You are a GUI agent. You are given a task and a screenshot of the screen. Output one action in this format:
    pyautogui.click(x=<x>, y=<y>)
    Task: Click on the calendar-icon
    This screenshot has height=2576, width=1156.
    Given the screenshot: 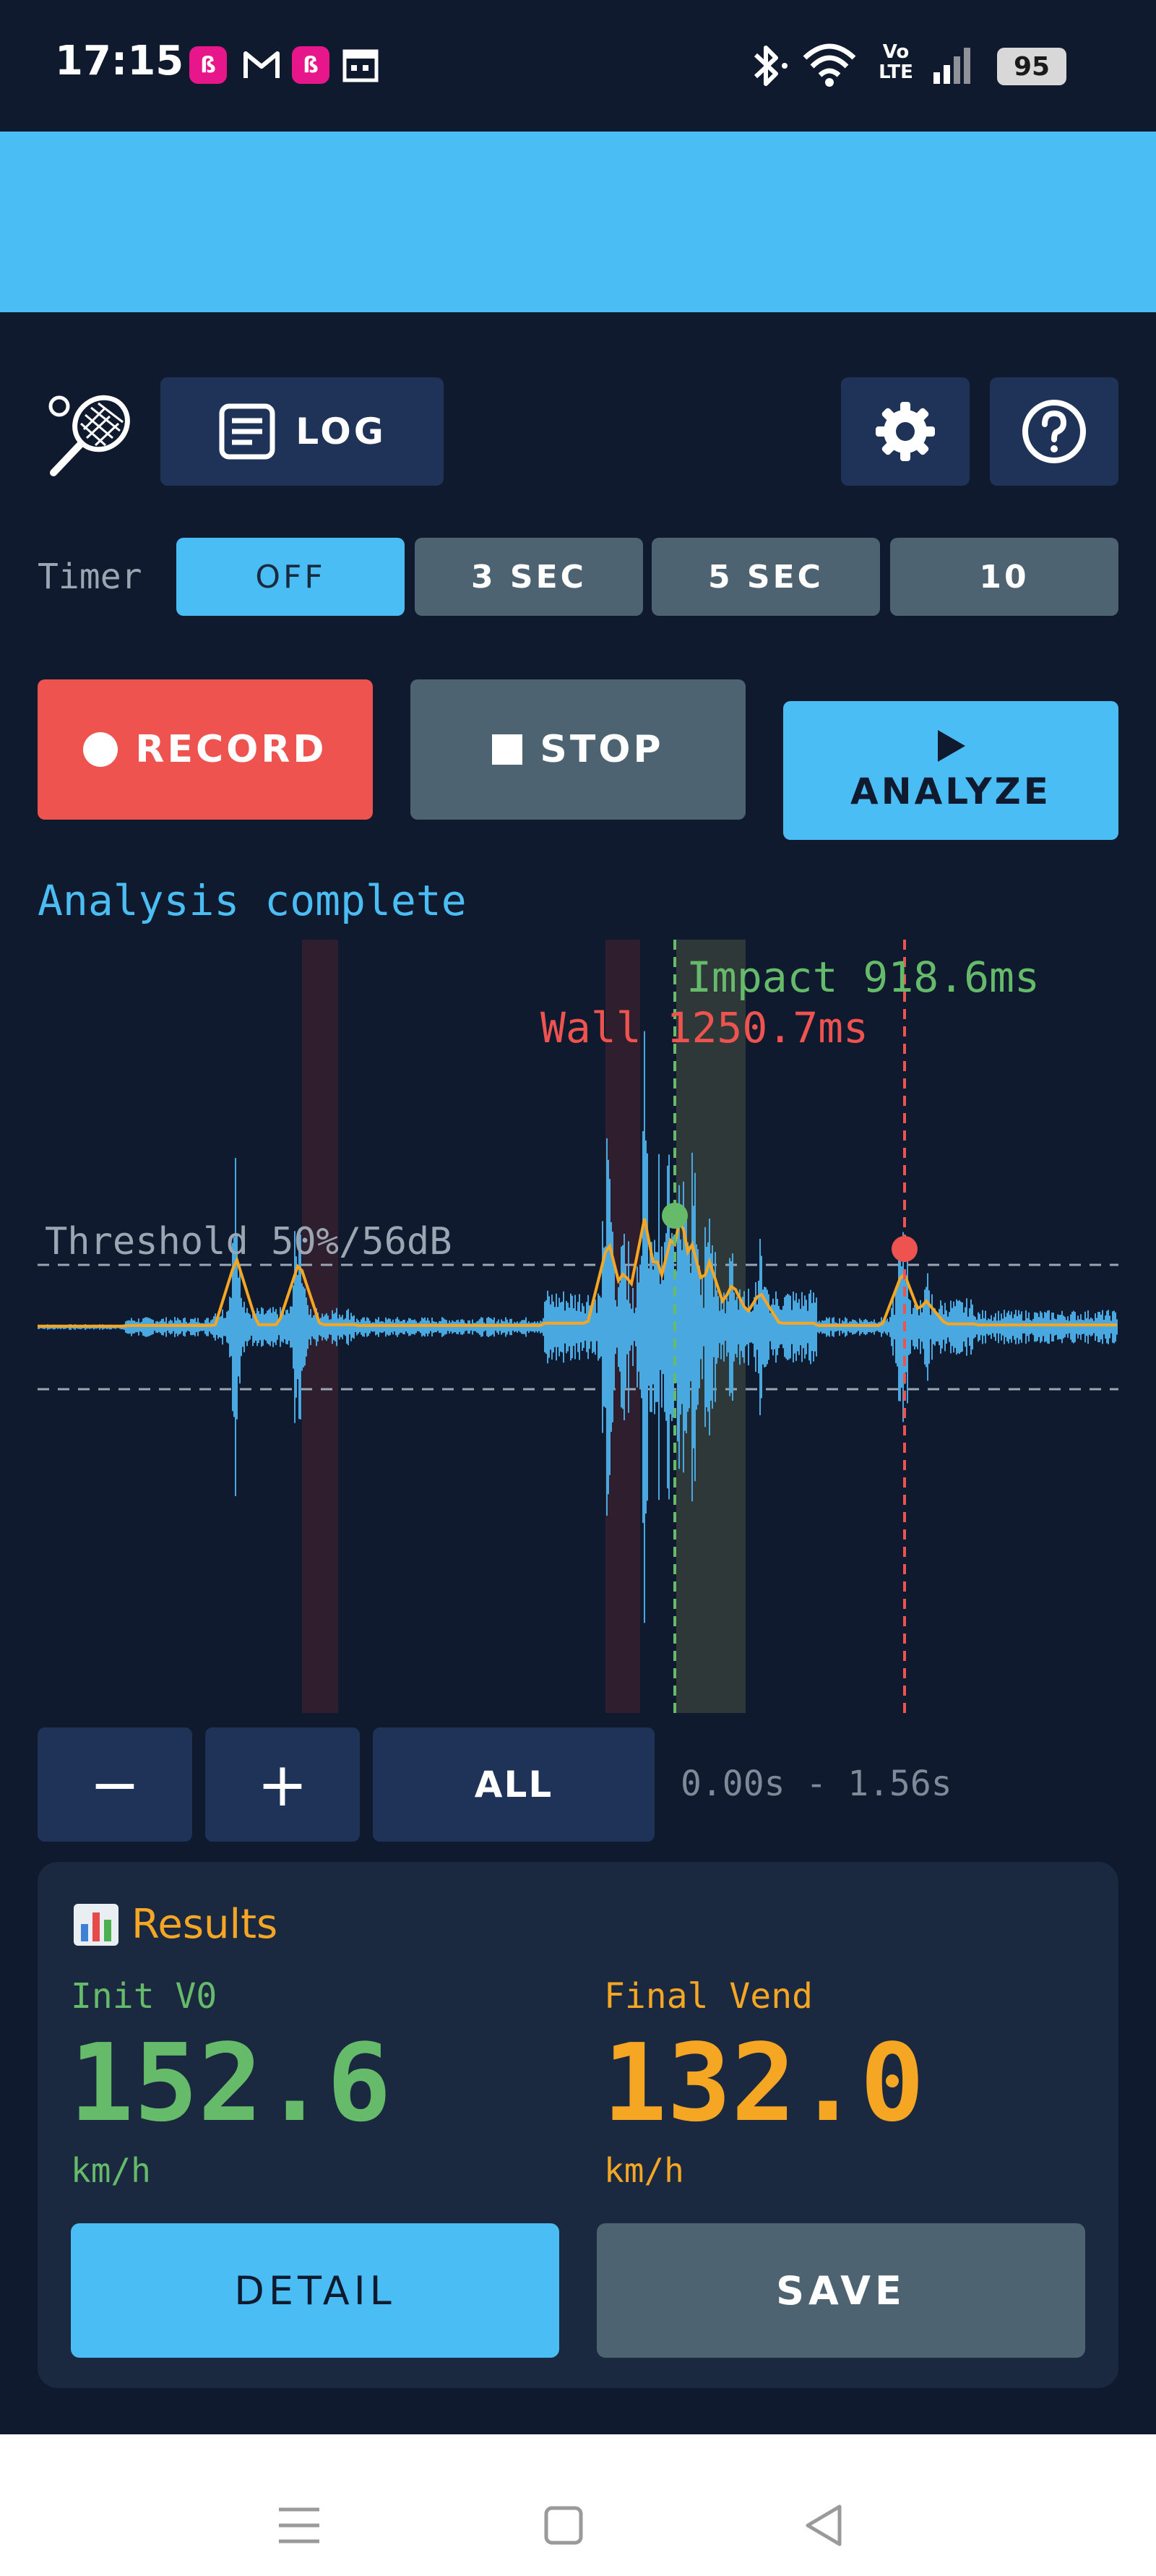 What is the action you would take?
    pyautogui.click(x=360, y=67)
    